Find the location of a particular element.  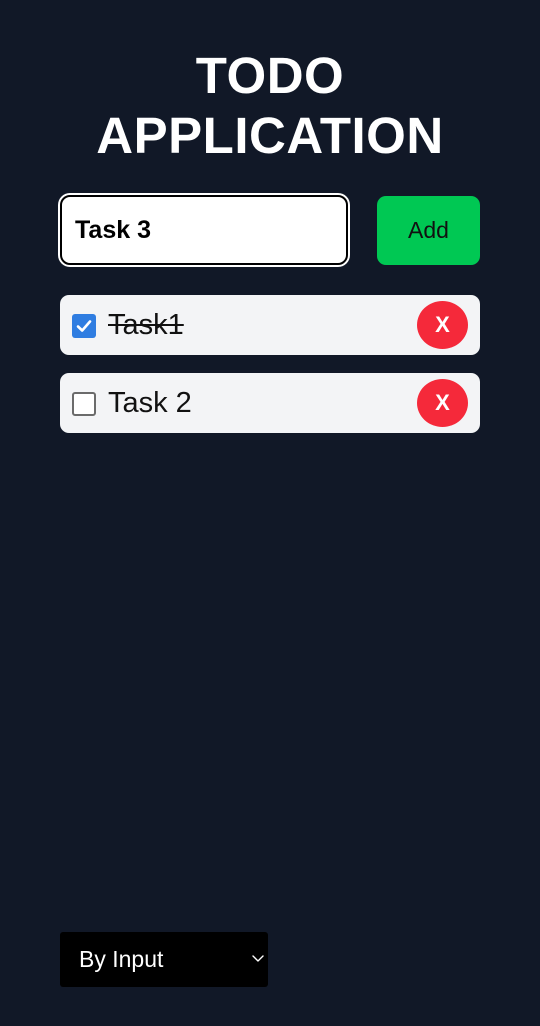

task-item: Task 2 X is located at coordinates (270, 403).